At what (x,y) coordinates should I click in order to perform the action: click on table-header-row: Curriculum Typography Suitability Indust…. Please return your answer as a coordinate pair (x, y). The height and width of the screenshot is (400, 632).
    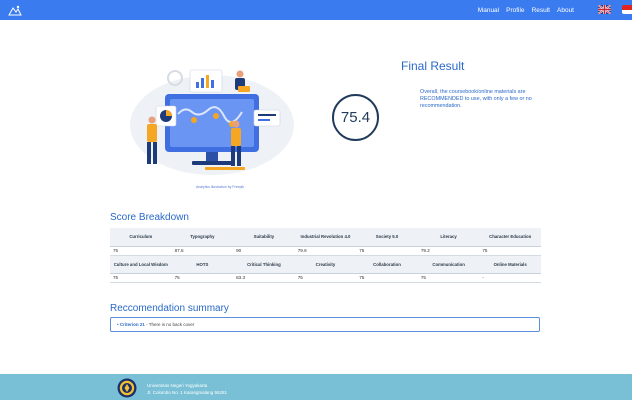
    Looking at the image, I should click on (325, 237).